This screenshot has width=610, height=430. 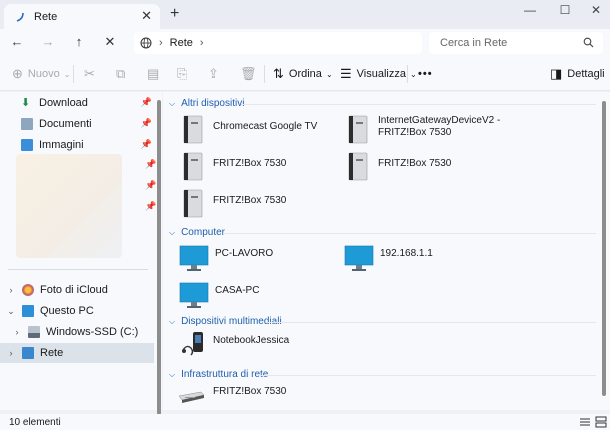 What do you see at coordinates (593, 10) in the screenshot?
I see `close-window-button: ✕` at bounding box center [593, 10].